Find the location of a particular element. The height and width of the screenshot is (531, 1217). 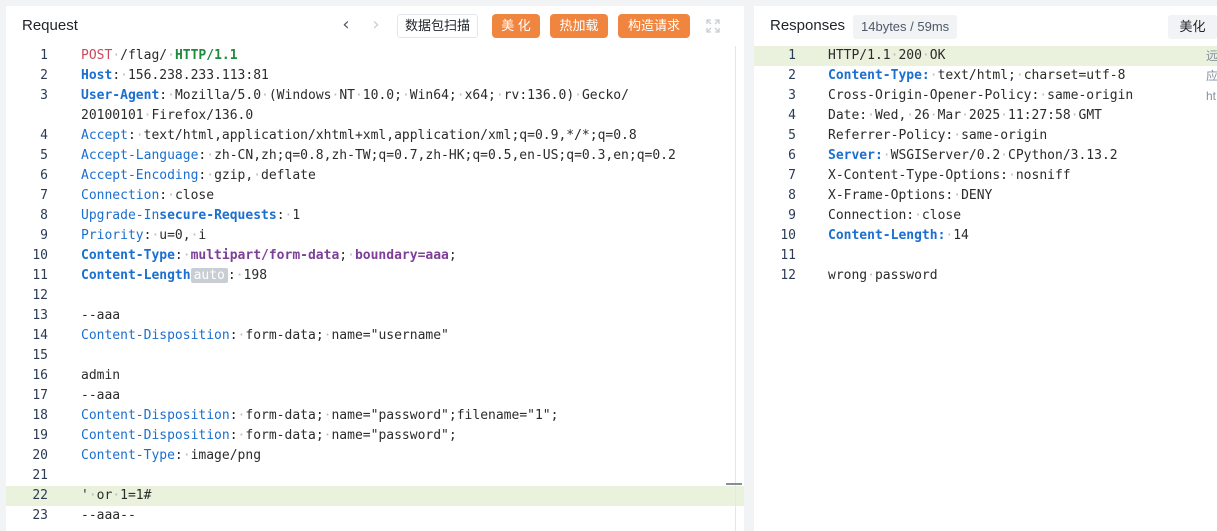

request-line: 1 POST·/flag/·HTTP/1.1 is located at coordinates (375, 56).